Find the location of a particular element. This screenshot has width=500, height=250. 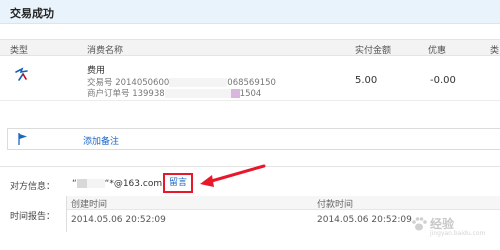

paw-logo-icon is located at coordinates (419, 224).